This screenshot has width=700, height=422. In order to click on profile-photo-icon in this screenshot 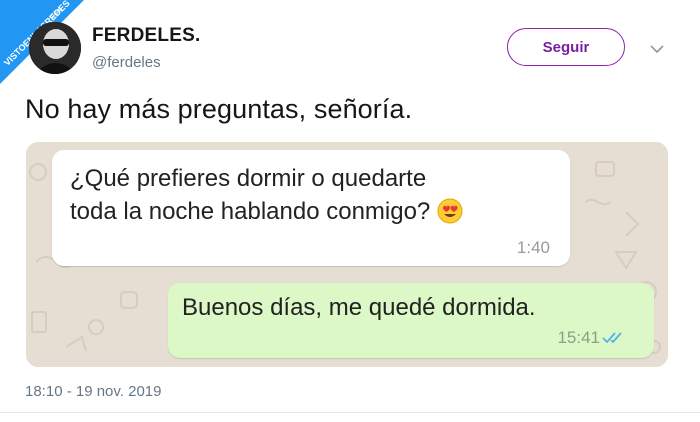, I will do `click(55, 48)`.